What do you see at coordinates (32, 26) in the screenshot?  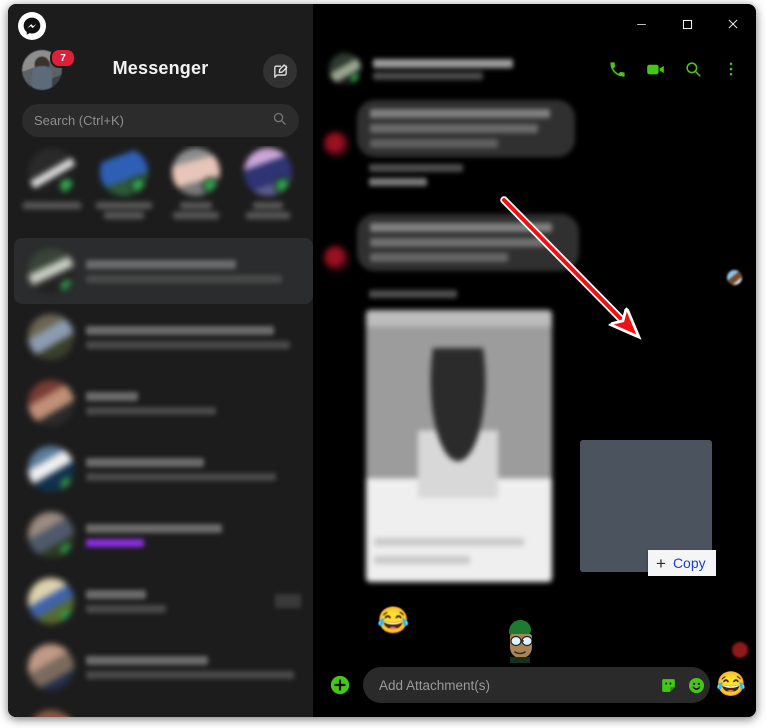 I see `messenger-logo-icon` at bounding box center [32, 26].